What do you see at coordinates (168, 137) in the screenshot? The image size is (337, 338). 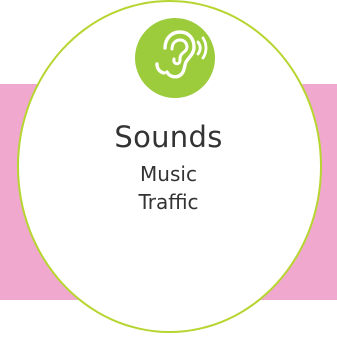 I see `card-title: Sounds` at bounding box center [168, 137].